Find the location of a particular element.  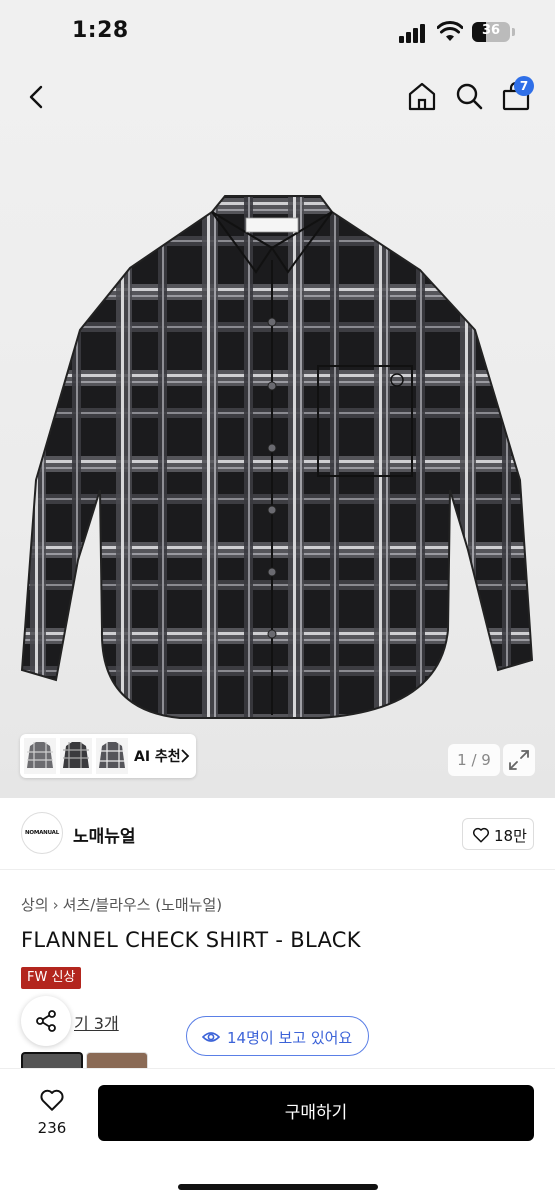

wifi-icon is located at coordinates (450, 31).